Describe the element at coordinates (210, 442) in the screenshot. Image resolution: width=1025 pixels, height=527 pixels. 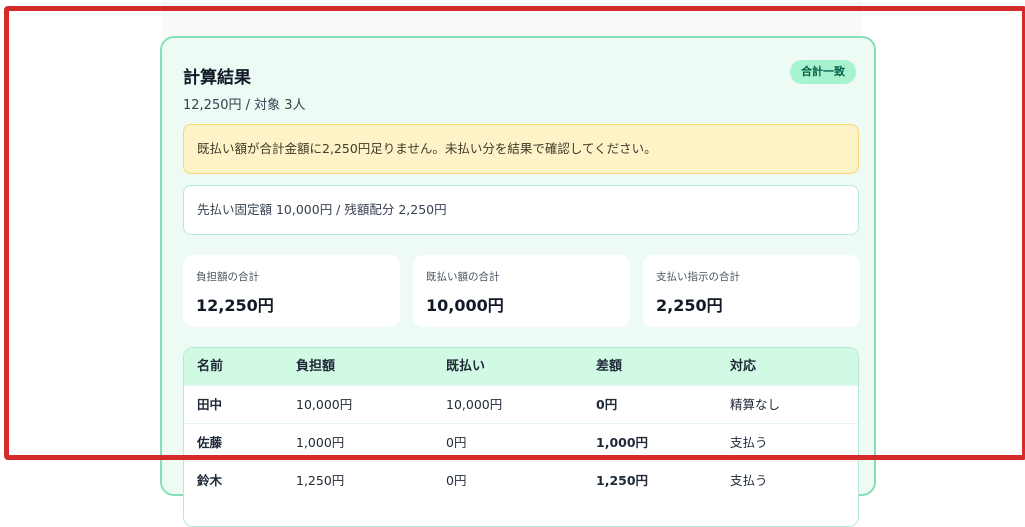
I see `cell-name: 佐藤` at that location.